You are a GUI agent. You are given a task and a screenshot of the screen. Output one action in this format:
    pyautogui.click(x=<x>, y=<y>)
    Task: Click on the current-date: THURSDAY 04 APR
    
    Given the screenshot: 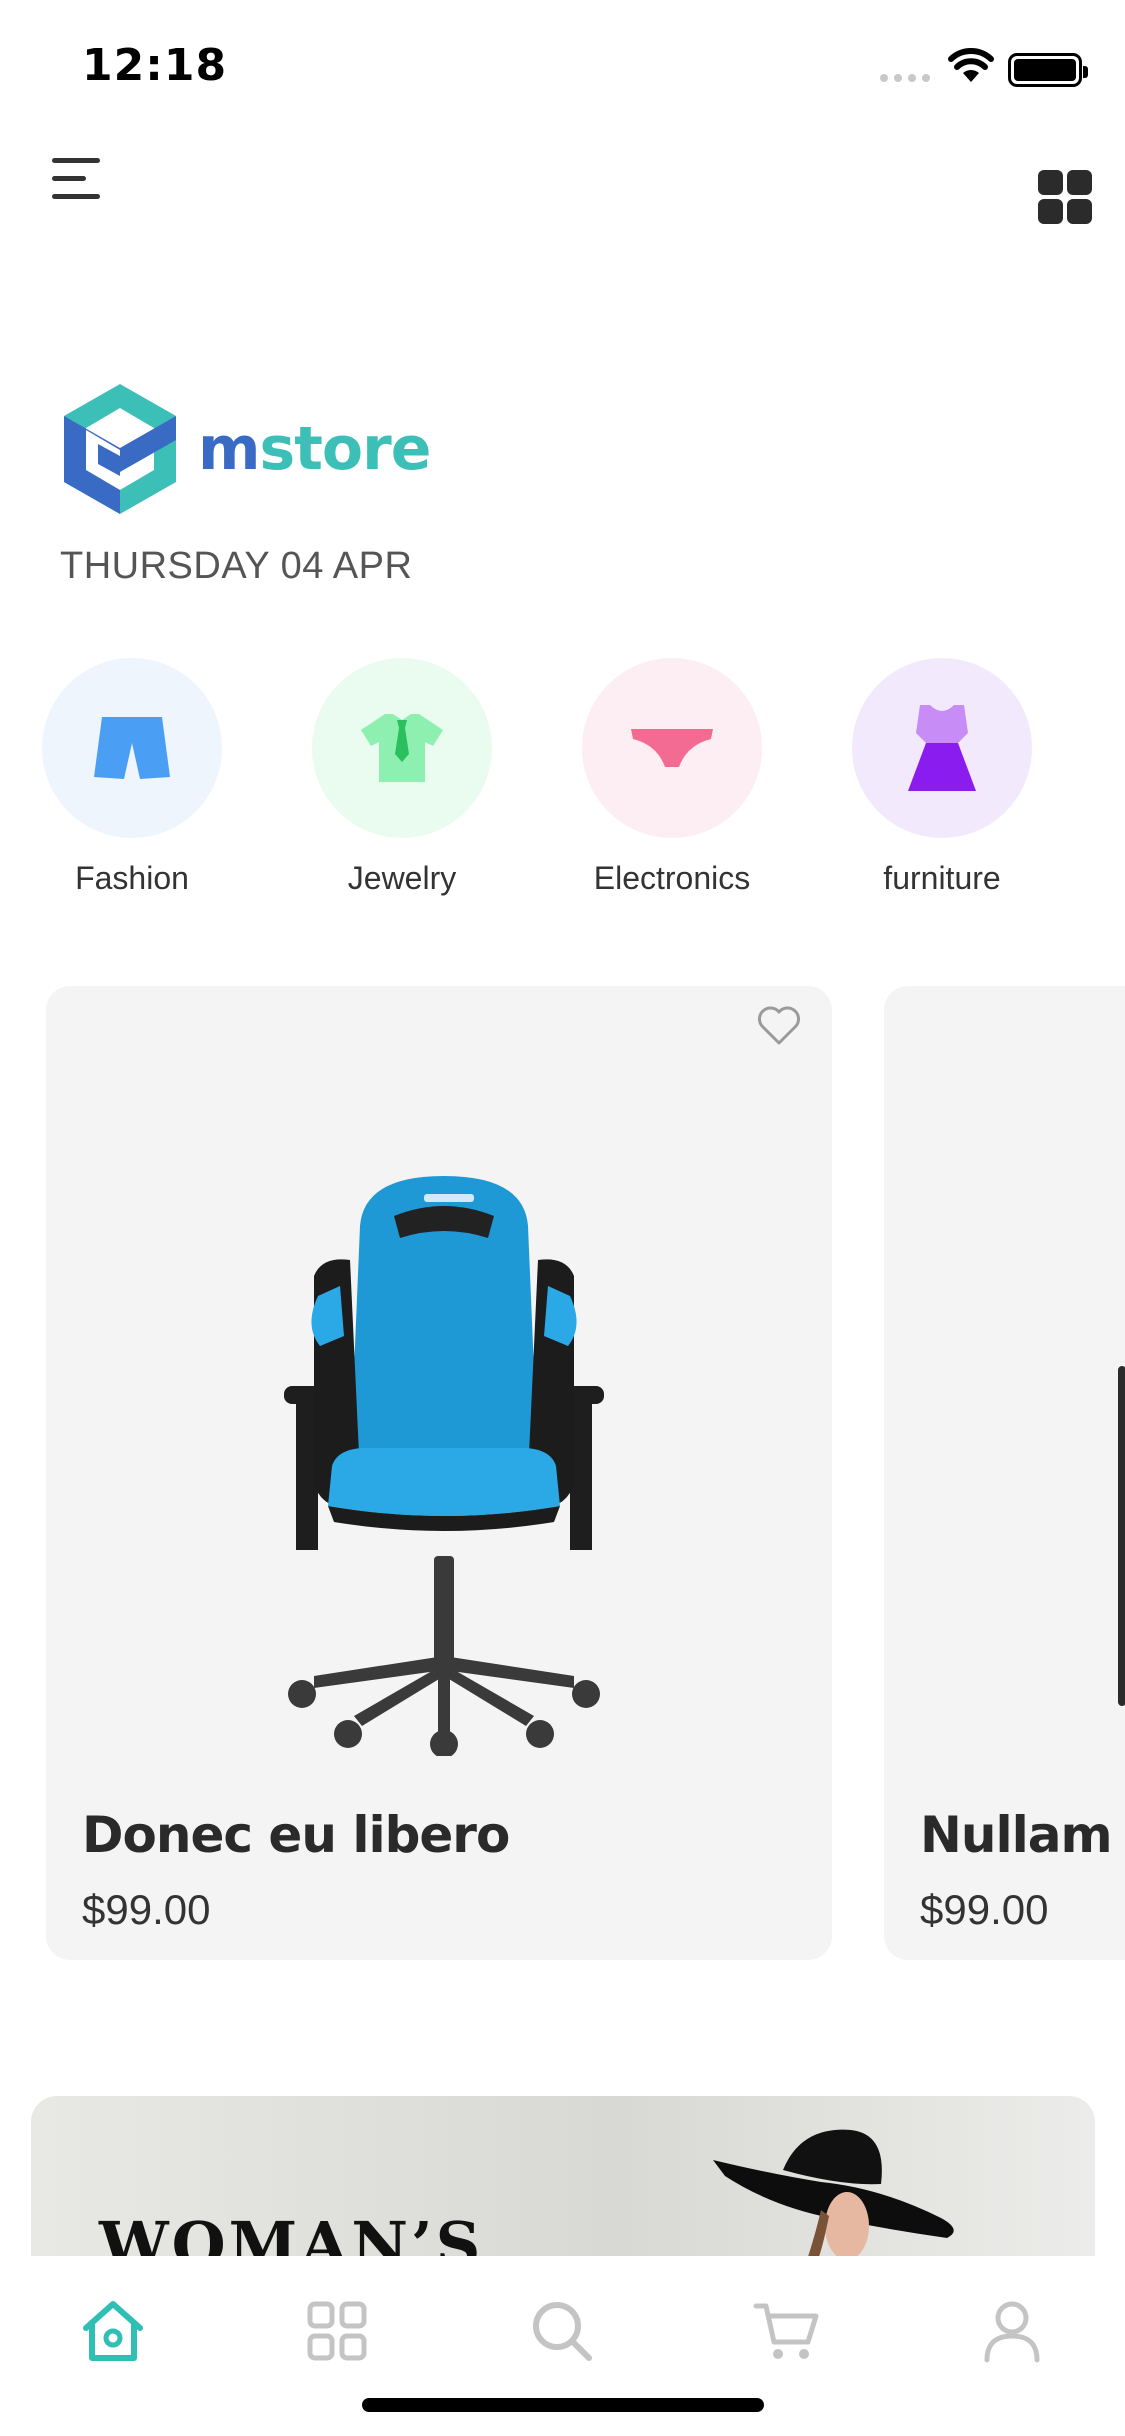 What is the action you would take?
    pyautogui.click(x=236, y=566)
    